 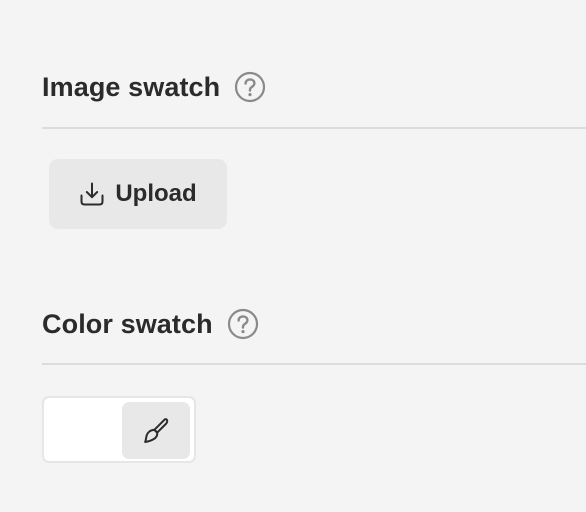 I want to click on upload-button: Upload, so click(x=138, y=194).